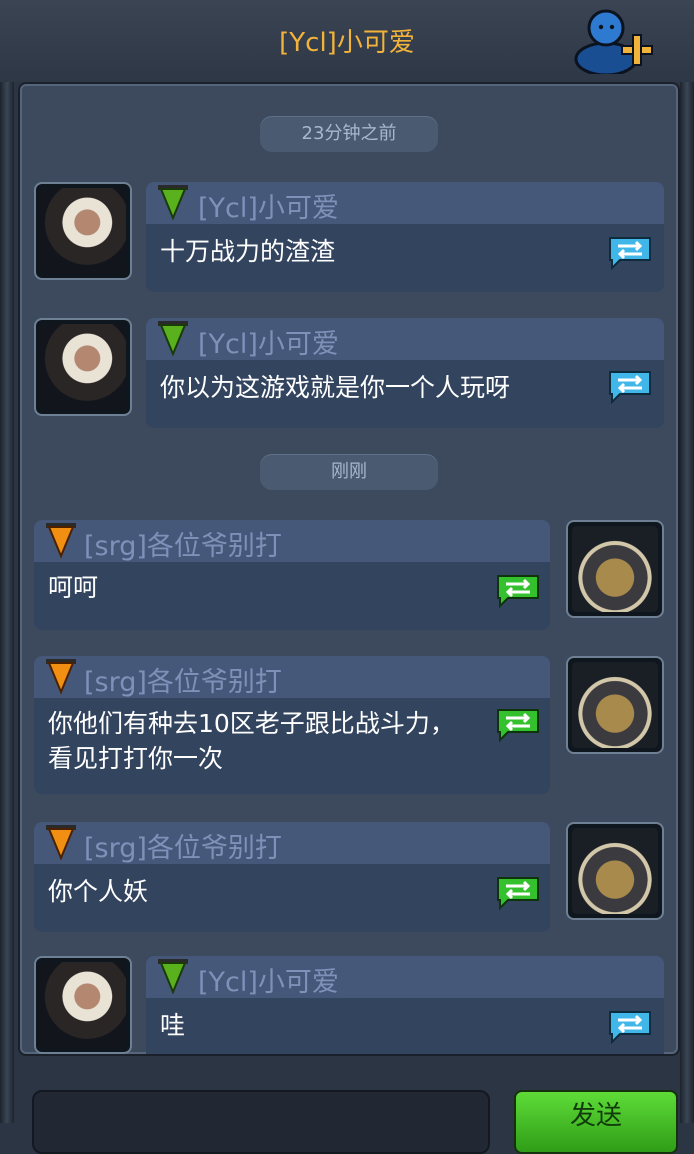 Image resolution: width=694 pixels, height=1154 pixels. Describe the element at coordinates (347, 41) in the screenshot. I see `chat-header: [Ycl]小可爱` at that location.